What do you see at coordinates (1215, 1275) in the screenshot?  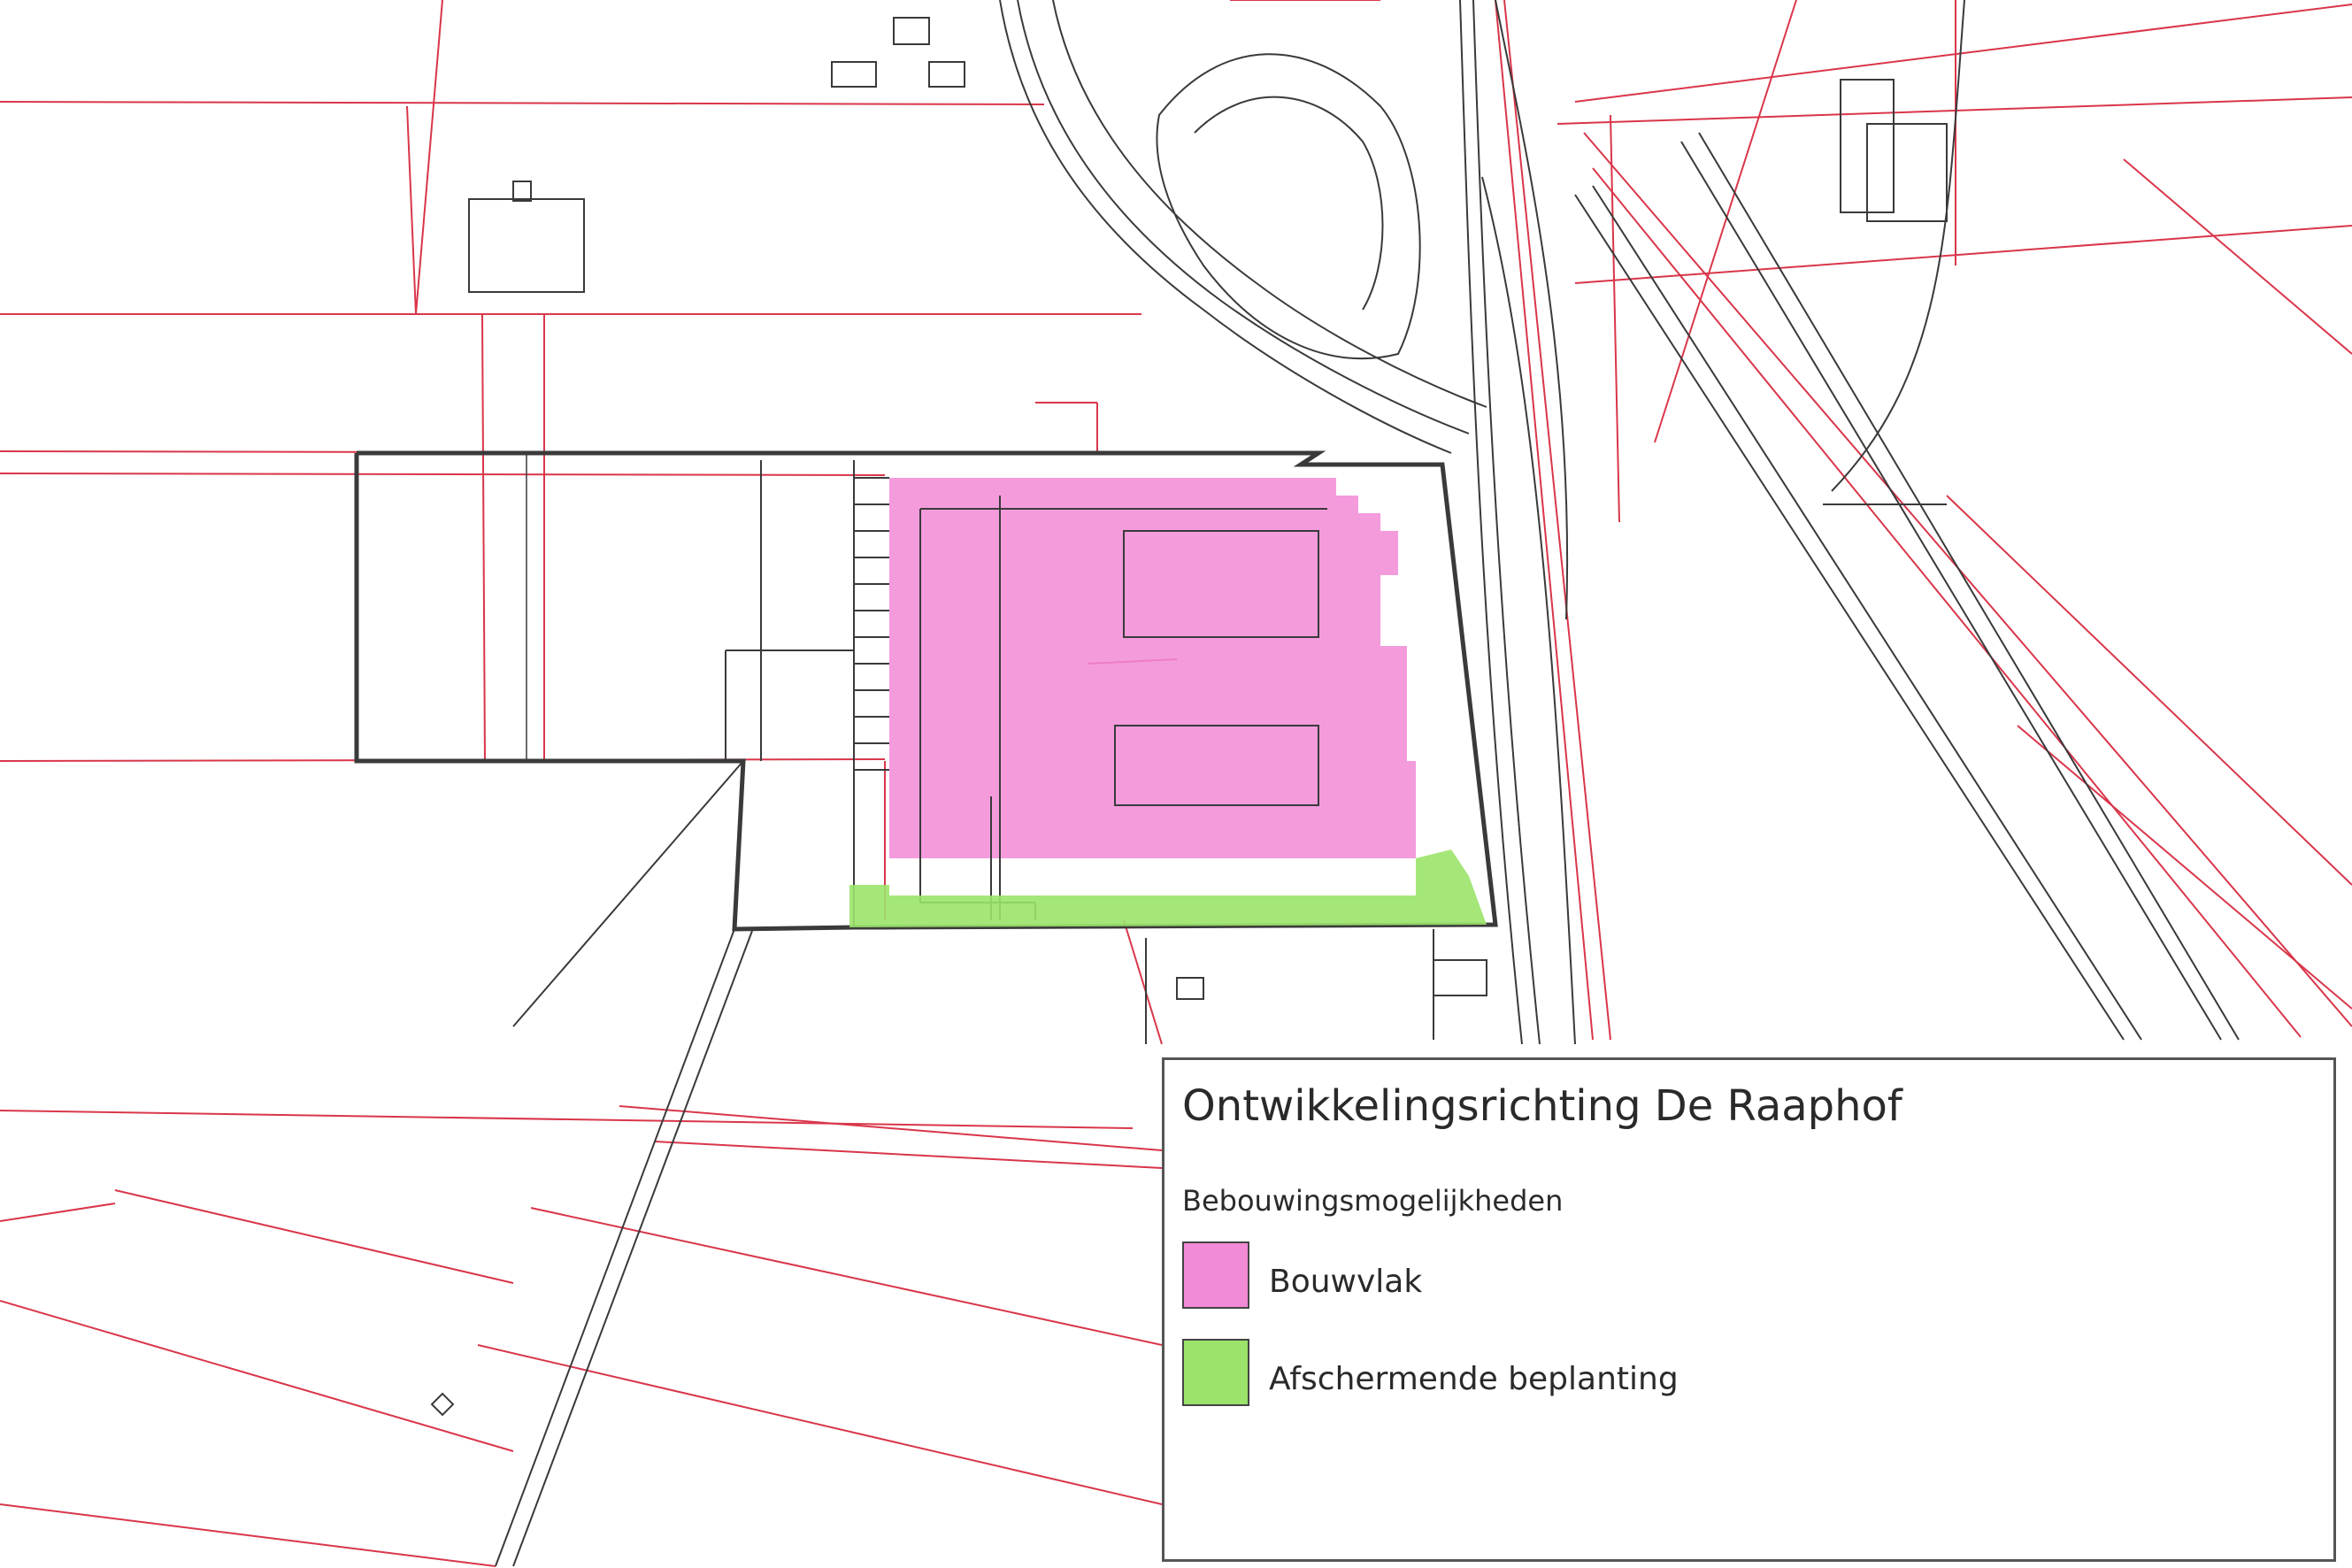 I see `legend-swatch-bouwvlak` at bounding box center [1215, 1275].